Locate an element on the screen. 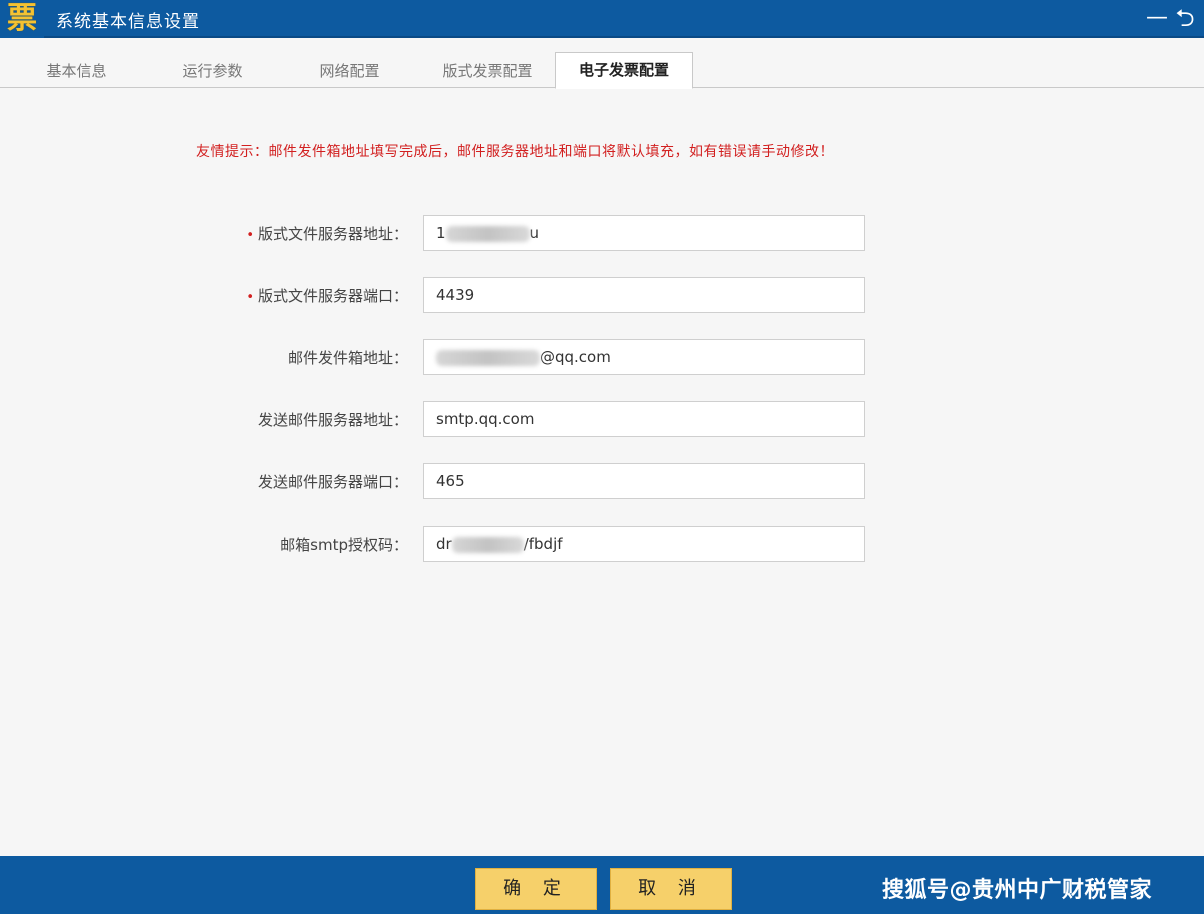  tab-bar: 基本信息 运行参数 网络配置 版式发票配置 电子发票配置 is located at coordinates (602, 64).